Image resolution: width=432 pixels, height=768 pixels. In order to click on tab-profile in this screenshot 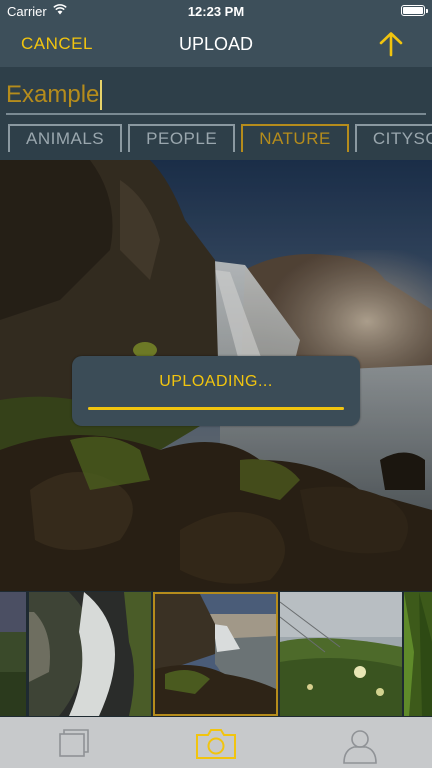, I will do `click(360, 742)`.